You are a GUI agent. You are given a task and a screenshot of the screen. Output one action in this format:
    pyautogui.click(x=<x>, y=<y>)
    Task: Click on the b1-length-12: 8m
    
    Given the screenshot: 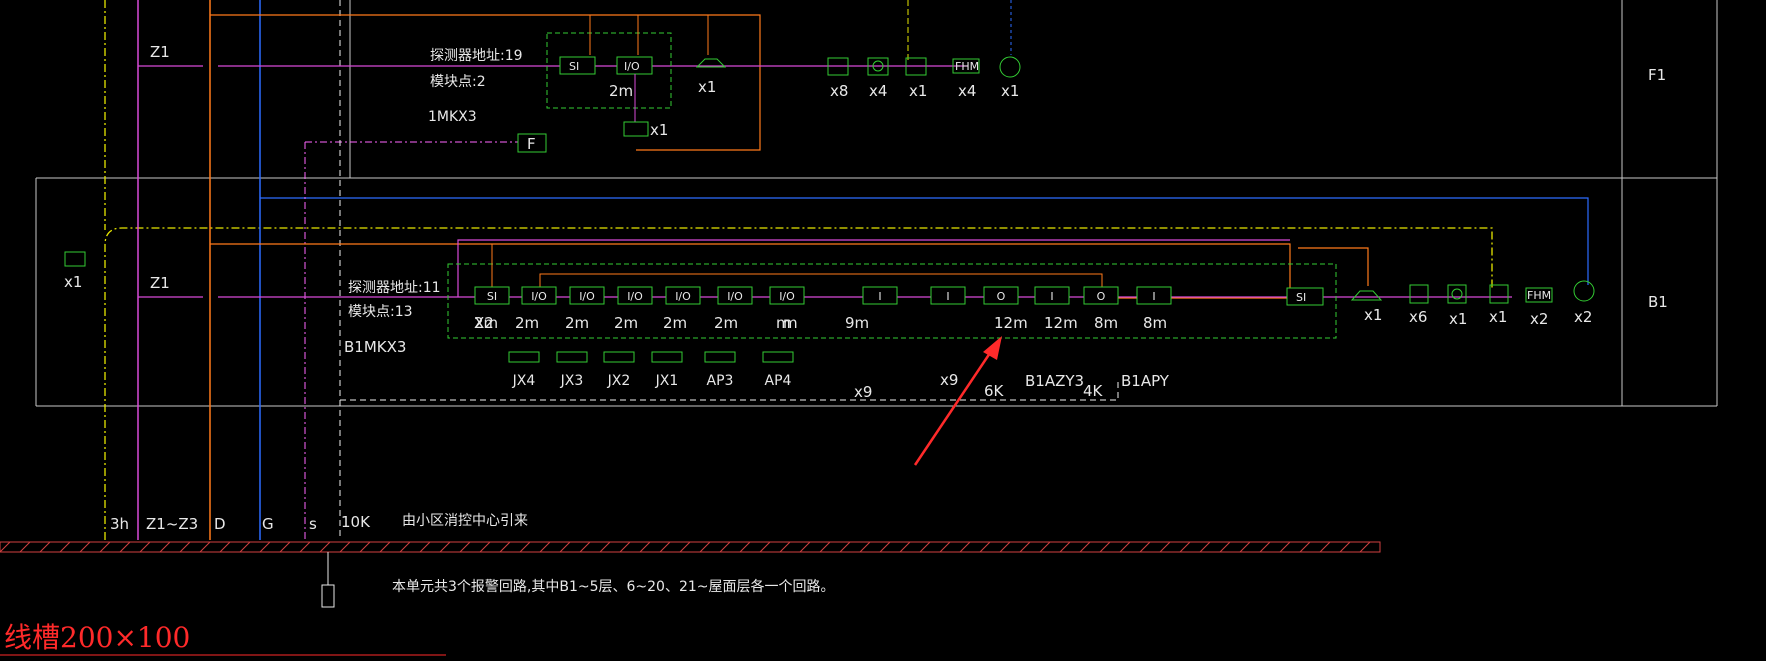 What is the action you would take?
    pyautogui.click(x=1106, y=323)
    